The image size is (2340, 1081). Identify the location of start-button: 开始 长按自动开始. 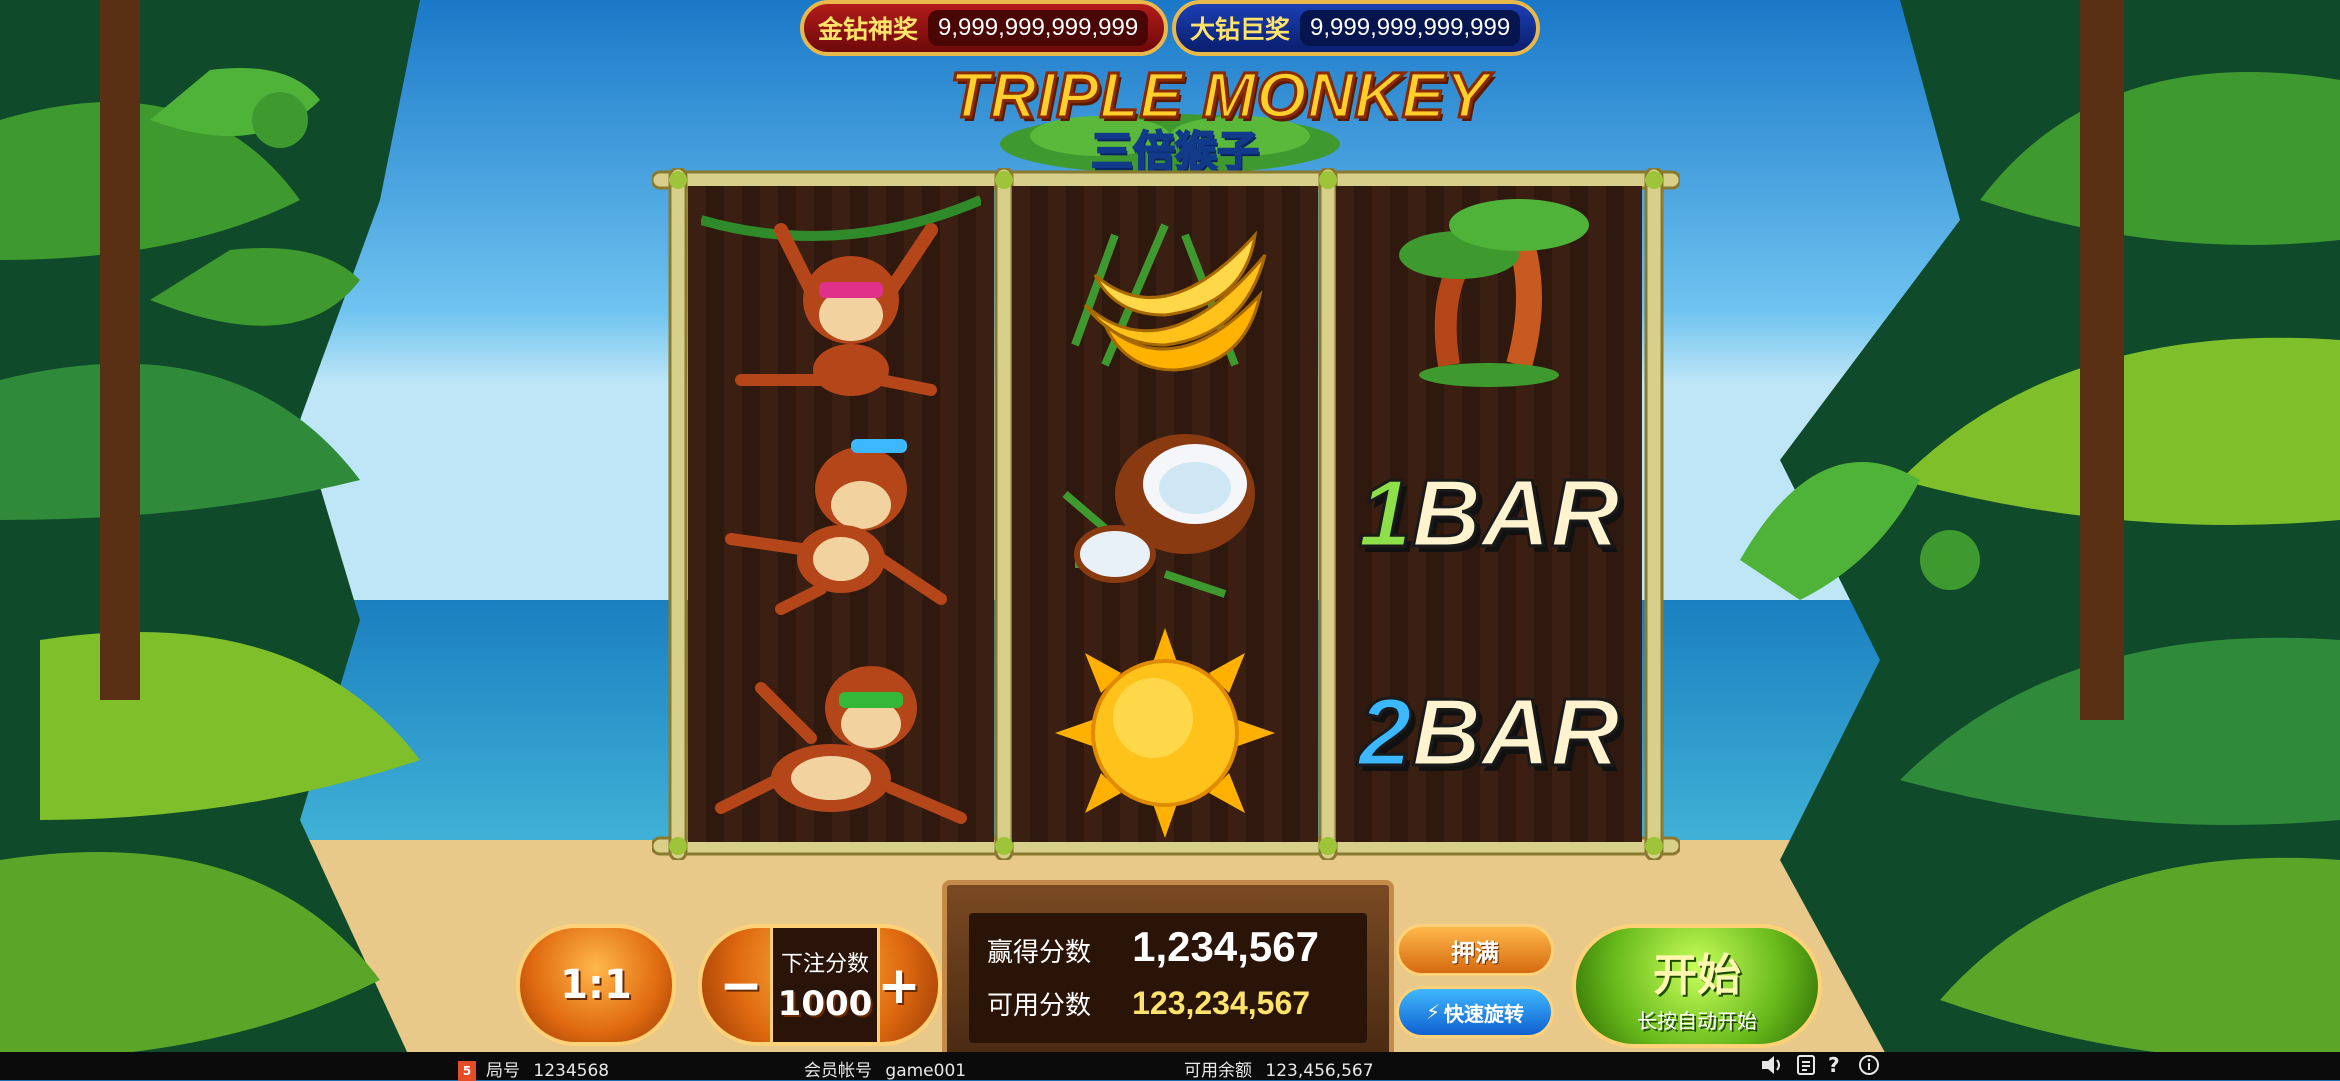
(1697, 986).